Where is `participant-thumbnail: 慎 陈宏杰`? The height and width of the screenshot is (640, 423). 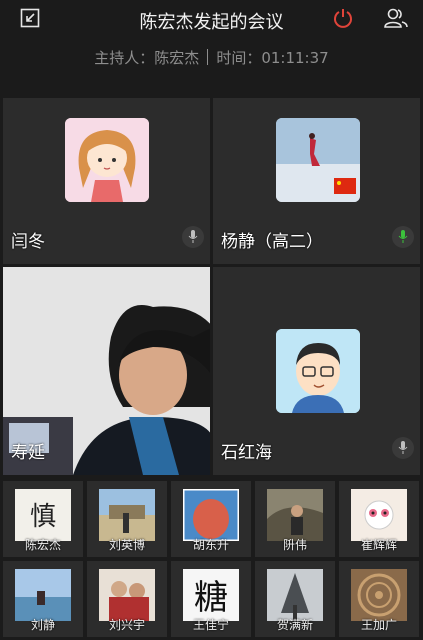 participant-thumbnail: 慎 陈宏杰 is located at coordinates (43, 519).